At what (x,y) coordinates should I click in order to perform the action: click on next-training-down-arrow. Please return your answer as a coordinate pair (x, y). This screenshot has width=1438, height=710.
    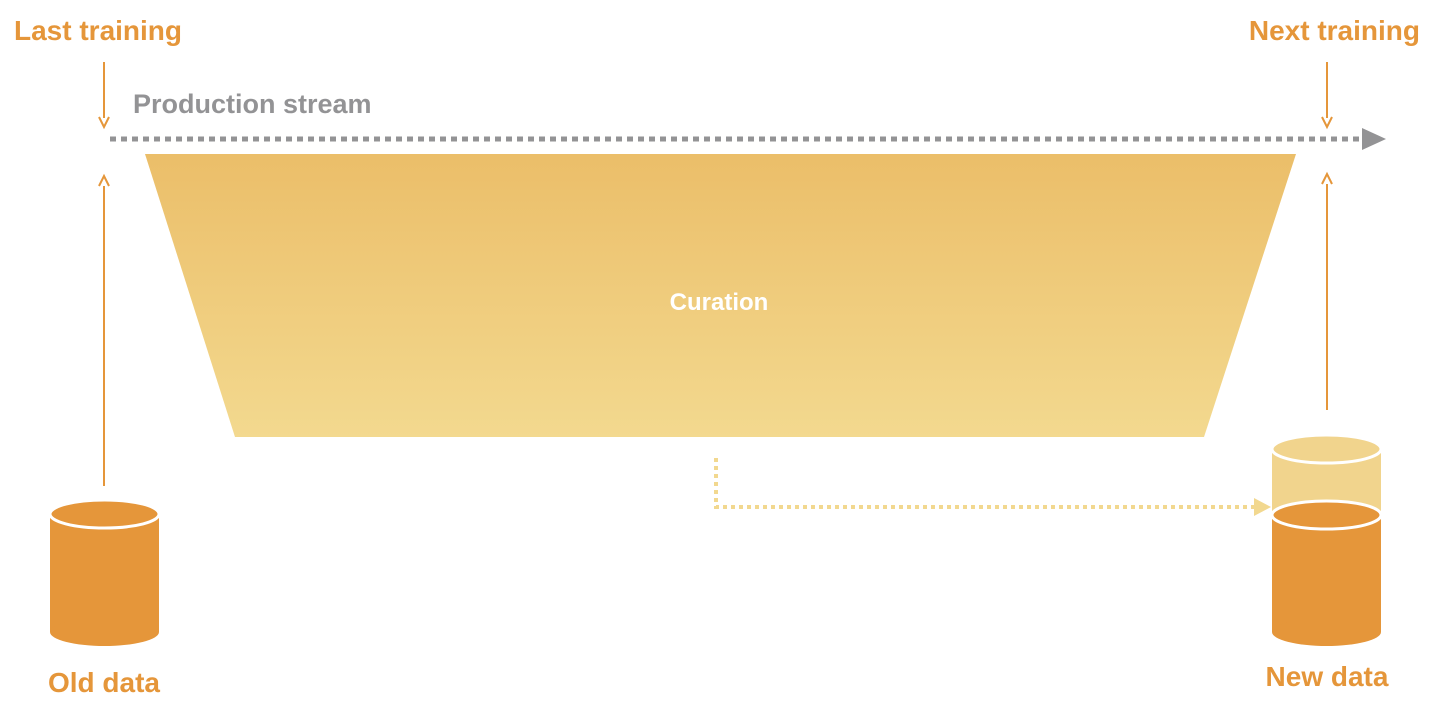
    Looking at the image, I should click on (1327, 96).